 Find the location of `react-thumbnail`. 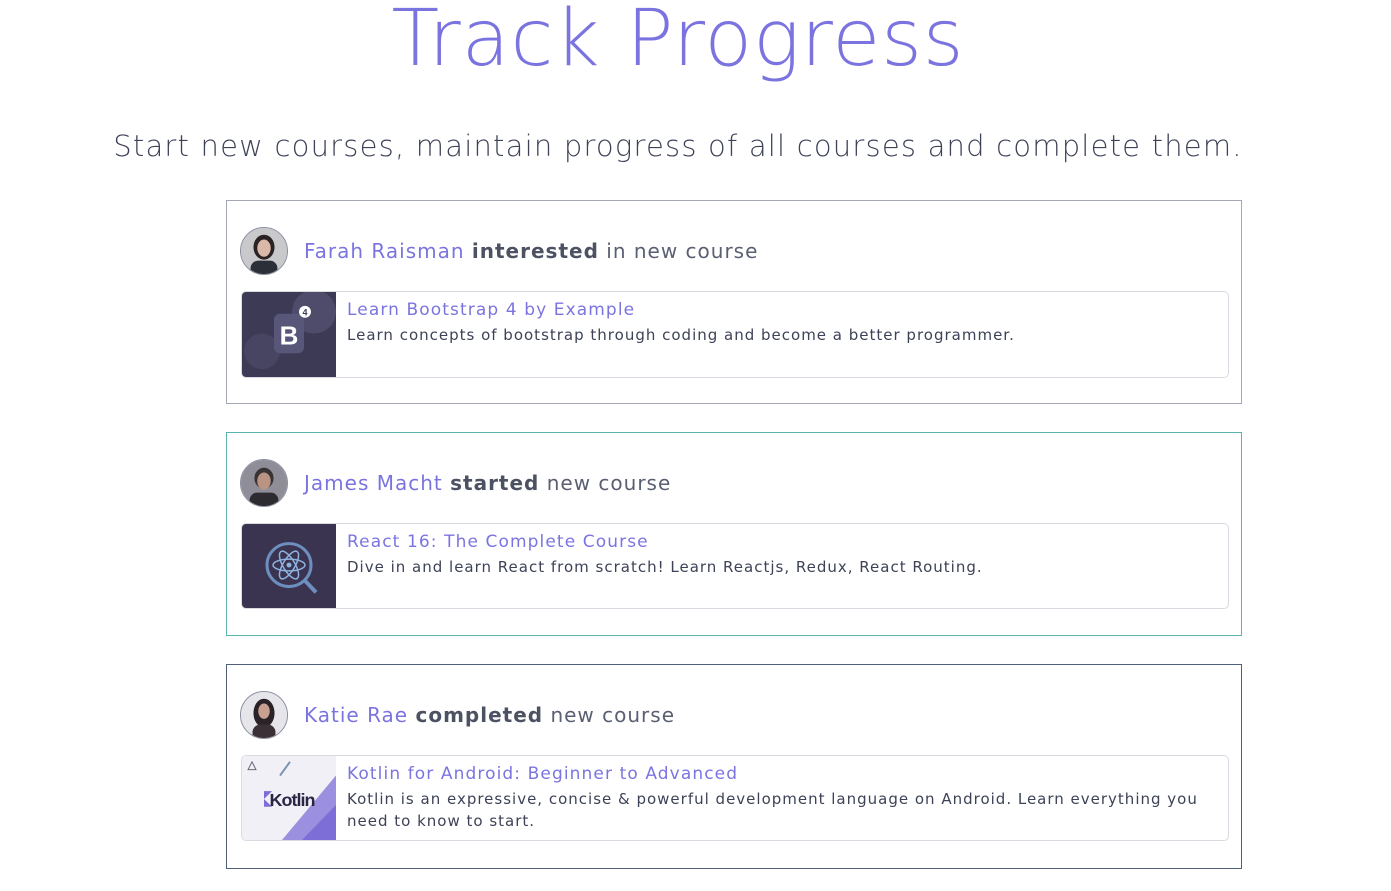

react-thumbnail is located at coordinates (289, 566).